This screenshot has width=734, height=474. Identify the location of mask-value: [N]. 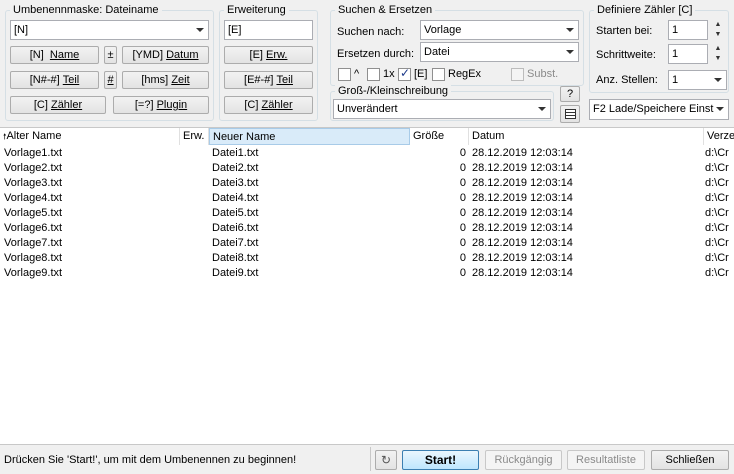
(21, 30).